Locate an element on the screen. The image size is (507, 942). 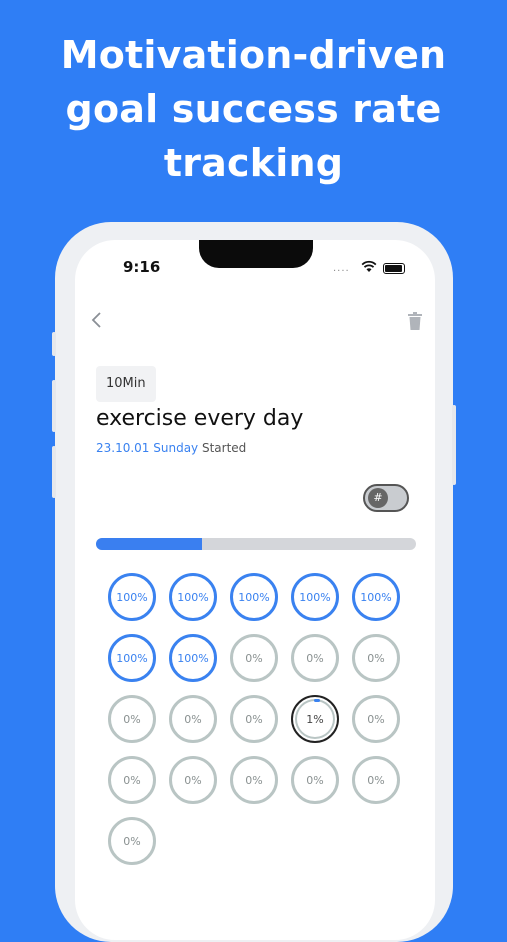
battery-icon is located at coordinates (394, 268).